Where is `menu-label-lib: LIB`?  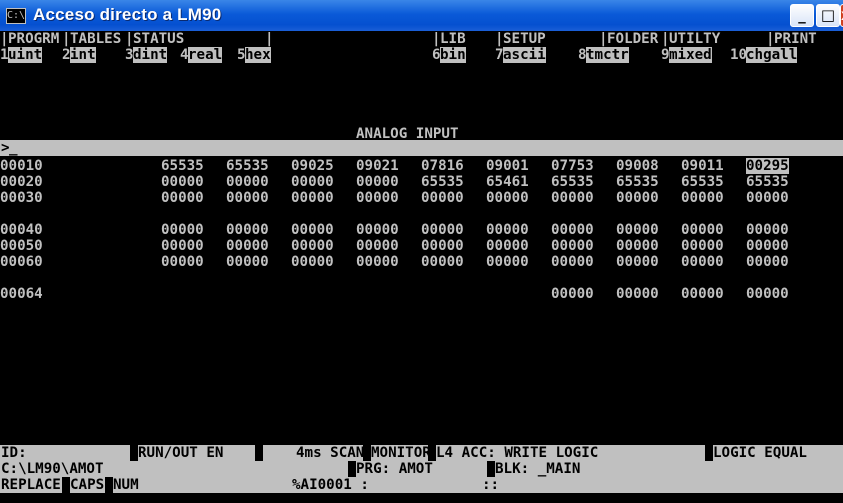 menu-label-lib: LIB is located at coordinates (453, 39).